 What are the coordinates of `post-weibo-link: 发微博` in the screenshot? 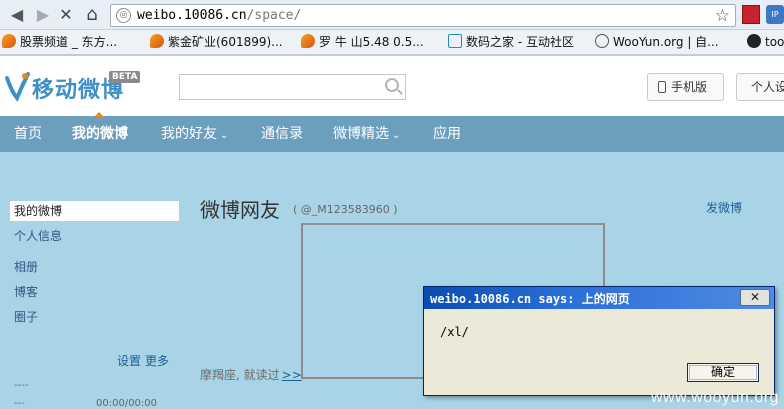 It's located at (724, 207).